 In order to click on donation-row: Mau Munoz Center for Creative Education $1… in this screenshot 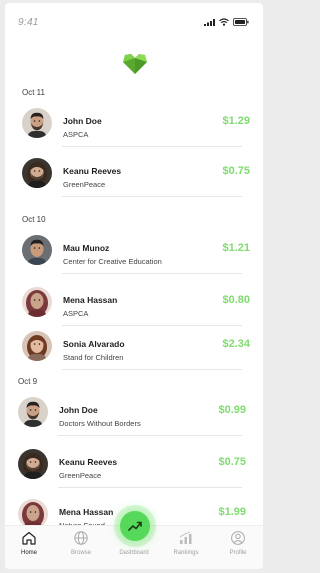, I will do `click(134, 260)`.